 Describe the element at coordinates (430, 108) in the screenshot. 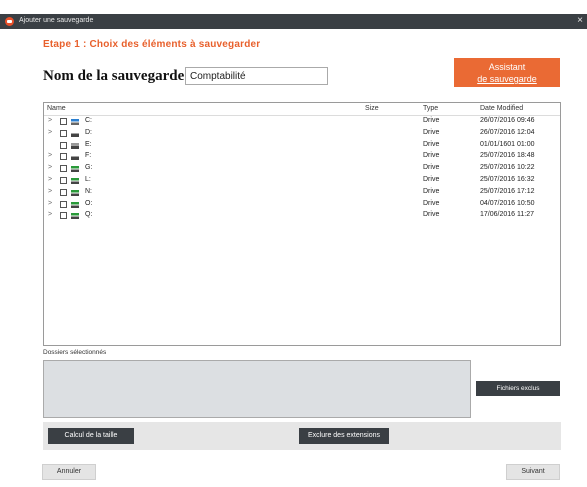

I see `column-header-type: Type` at that location.